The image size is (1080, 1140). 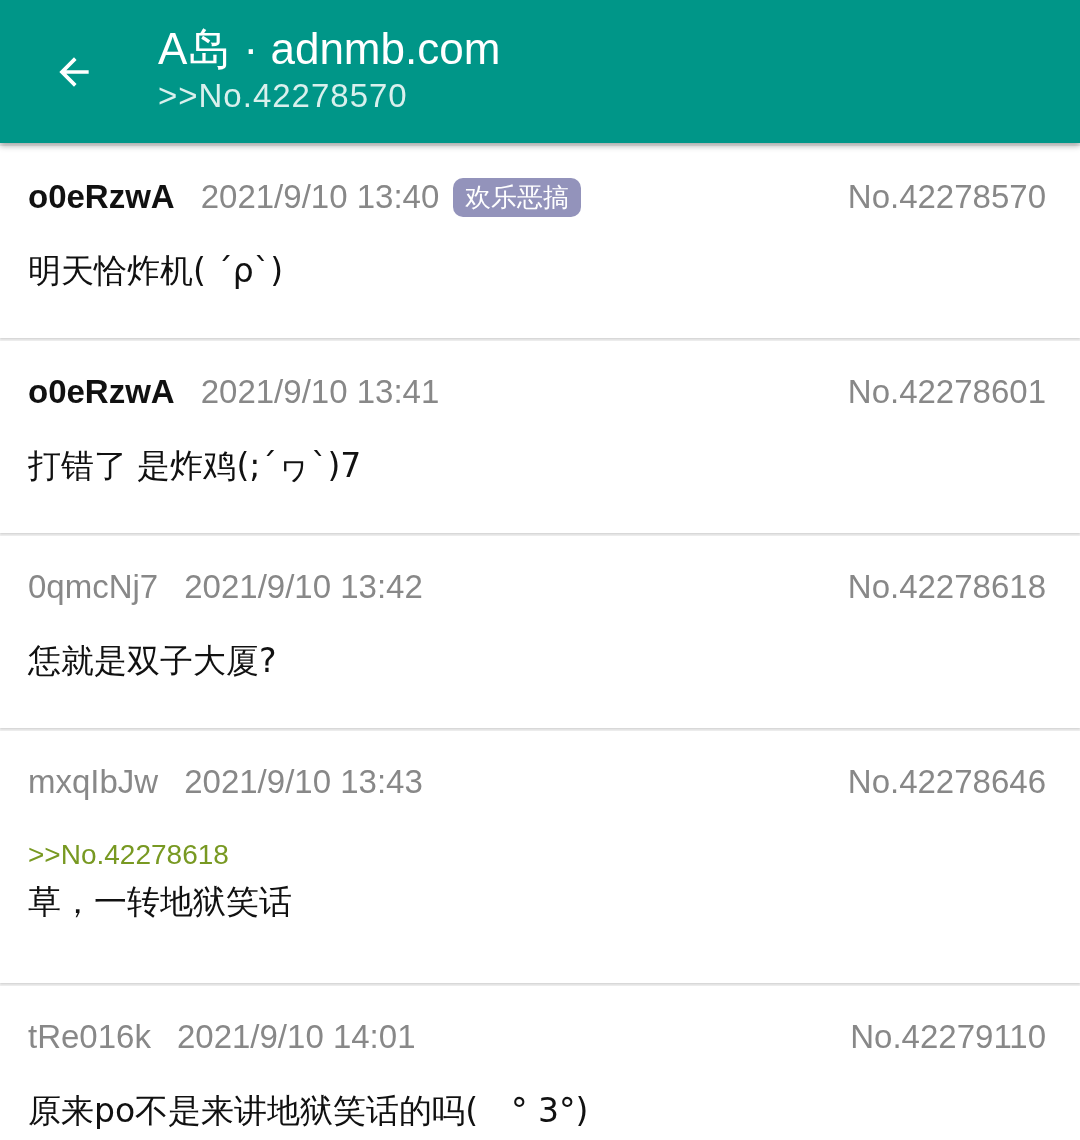 What do you see at coordinates (89, 1037) in the screenshot?
I see `user-id: tRe016k` at bounding box center [89, 1037].